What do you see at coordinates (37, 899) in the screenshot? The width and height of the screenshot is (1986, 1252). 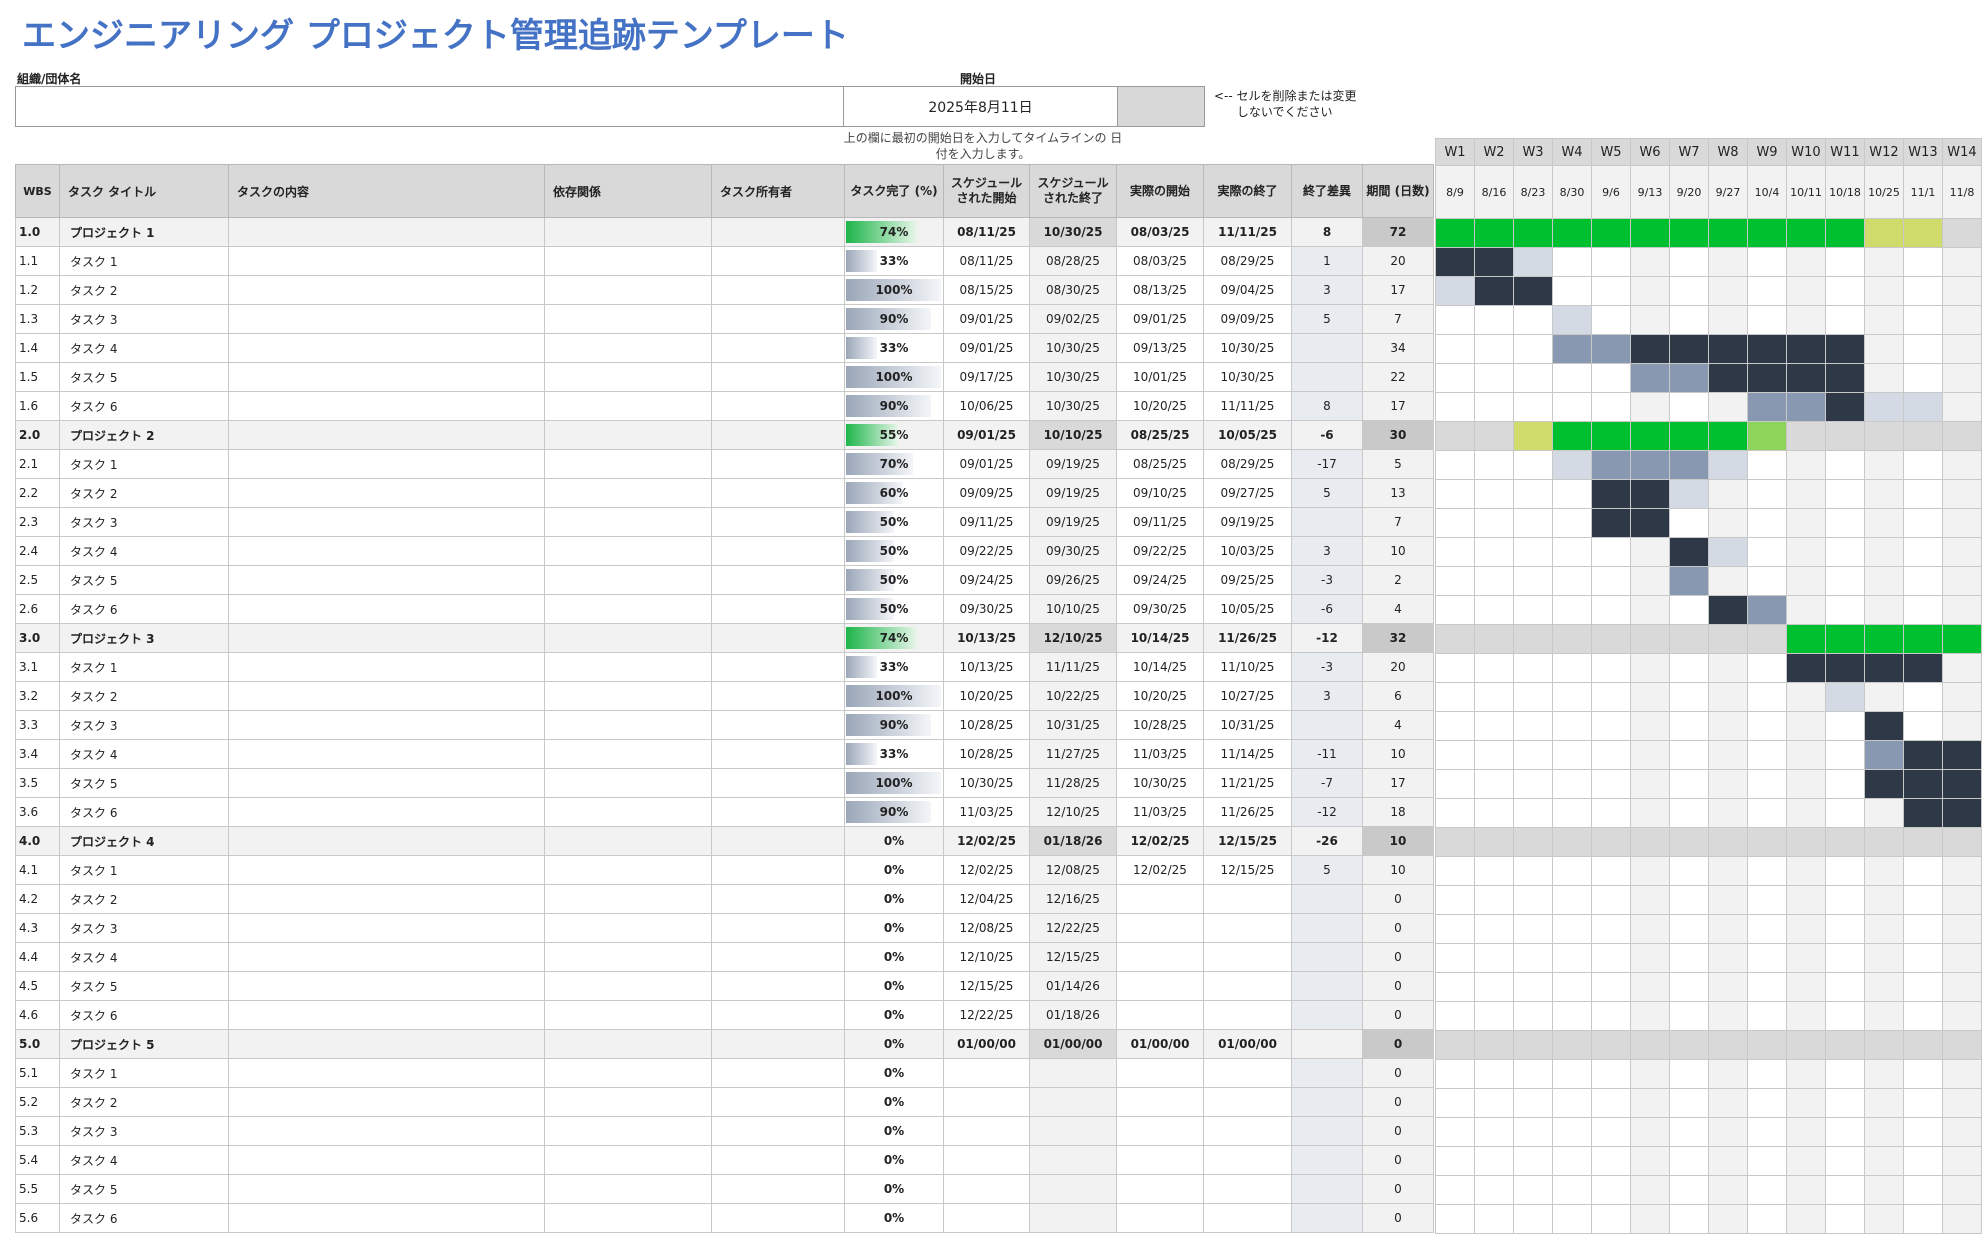 I see `cell-wbs: 4.2` at bounding box center [37, 899].